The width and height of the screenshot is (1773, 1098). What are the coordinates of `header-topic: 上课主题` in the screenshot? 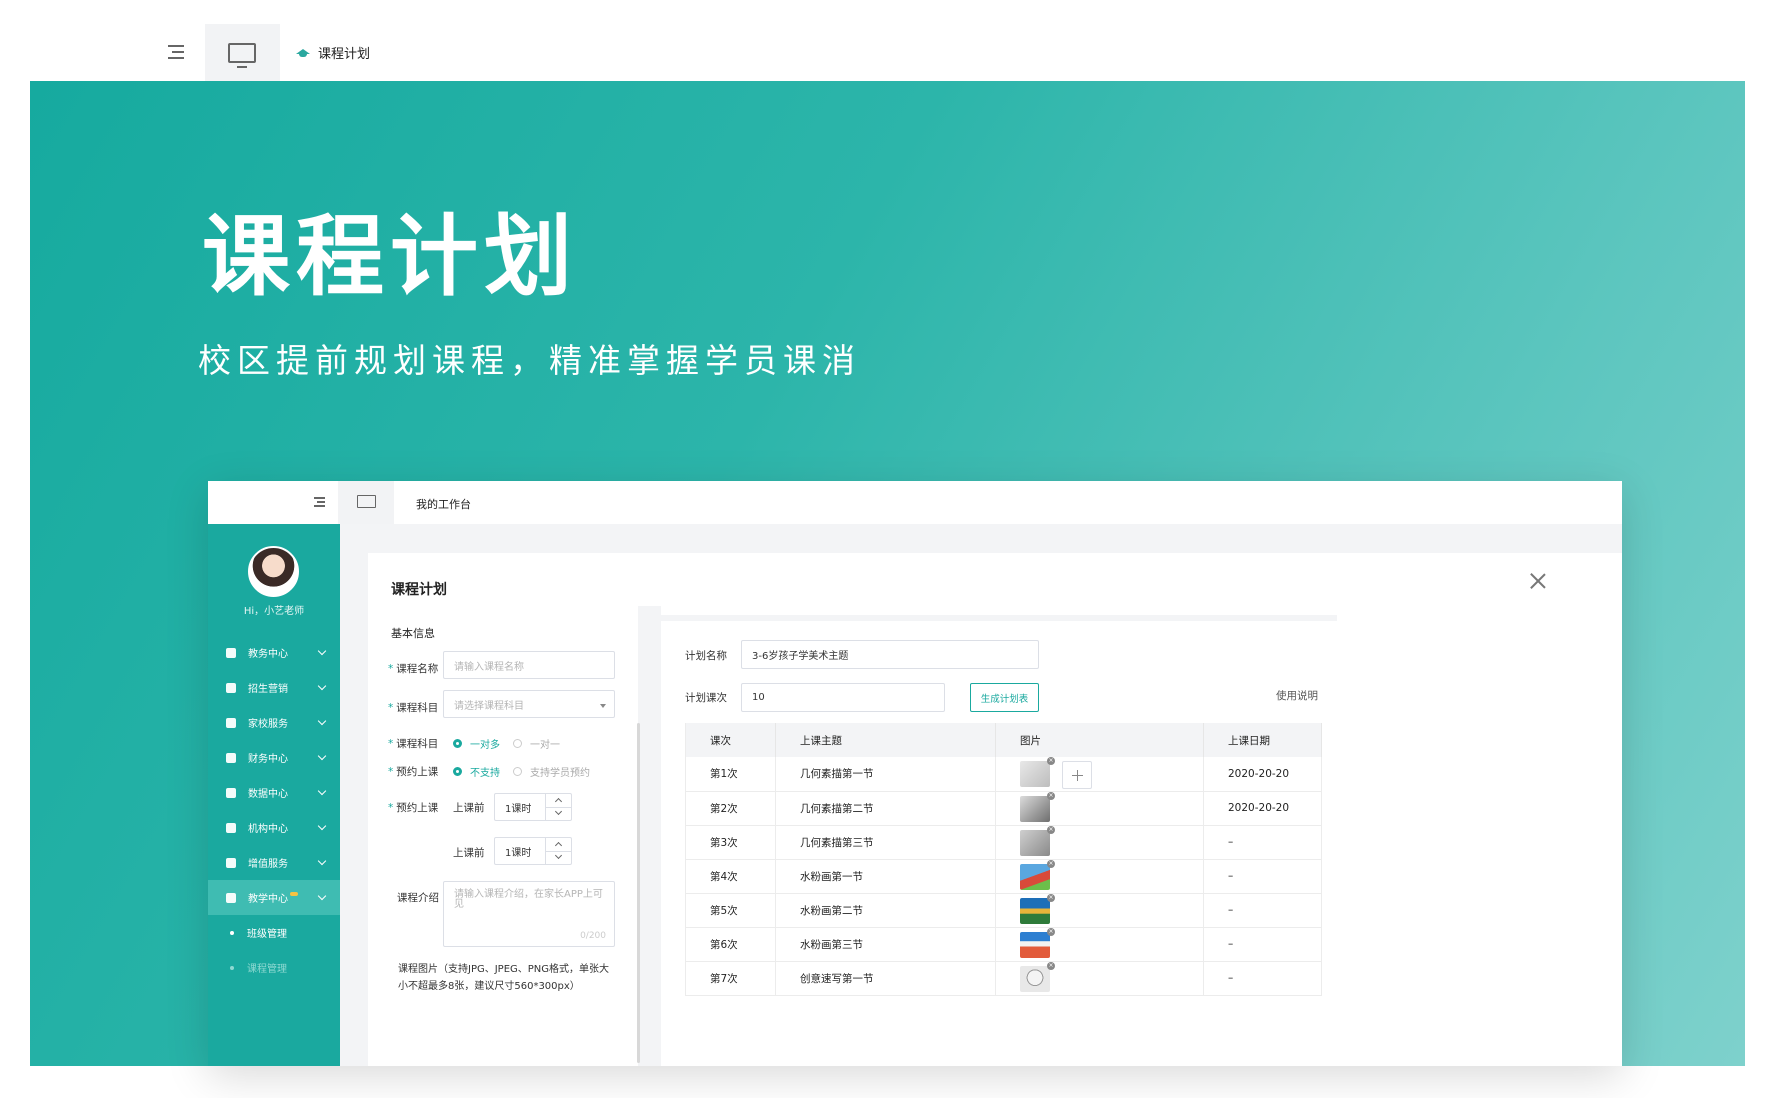 It's located at (885, 740).